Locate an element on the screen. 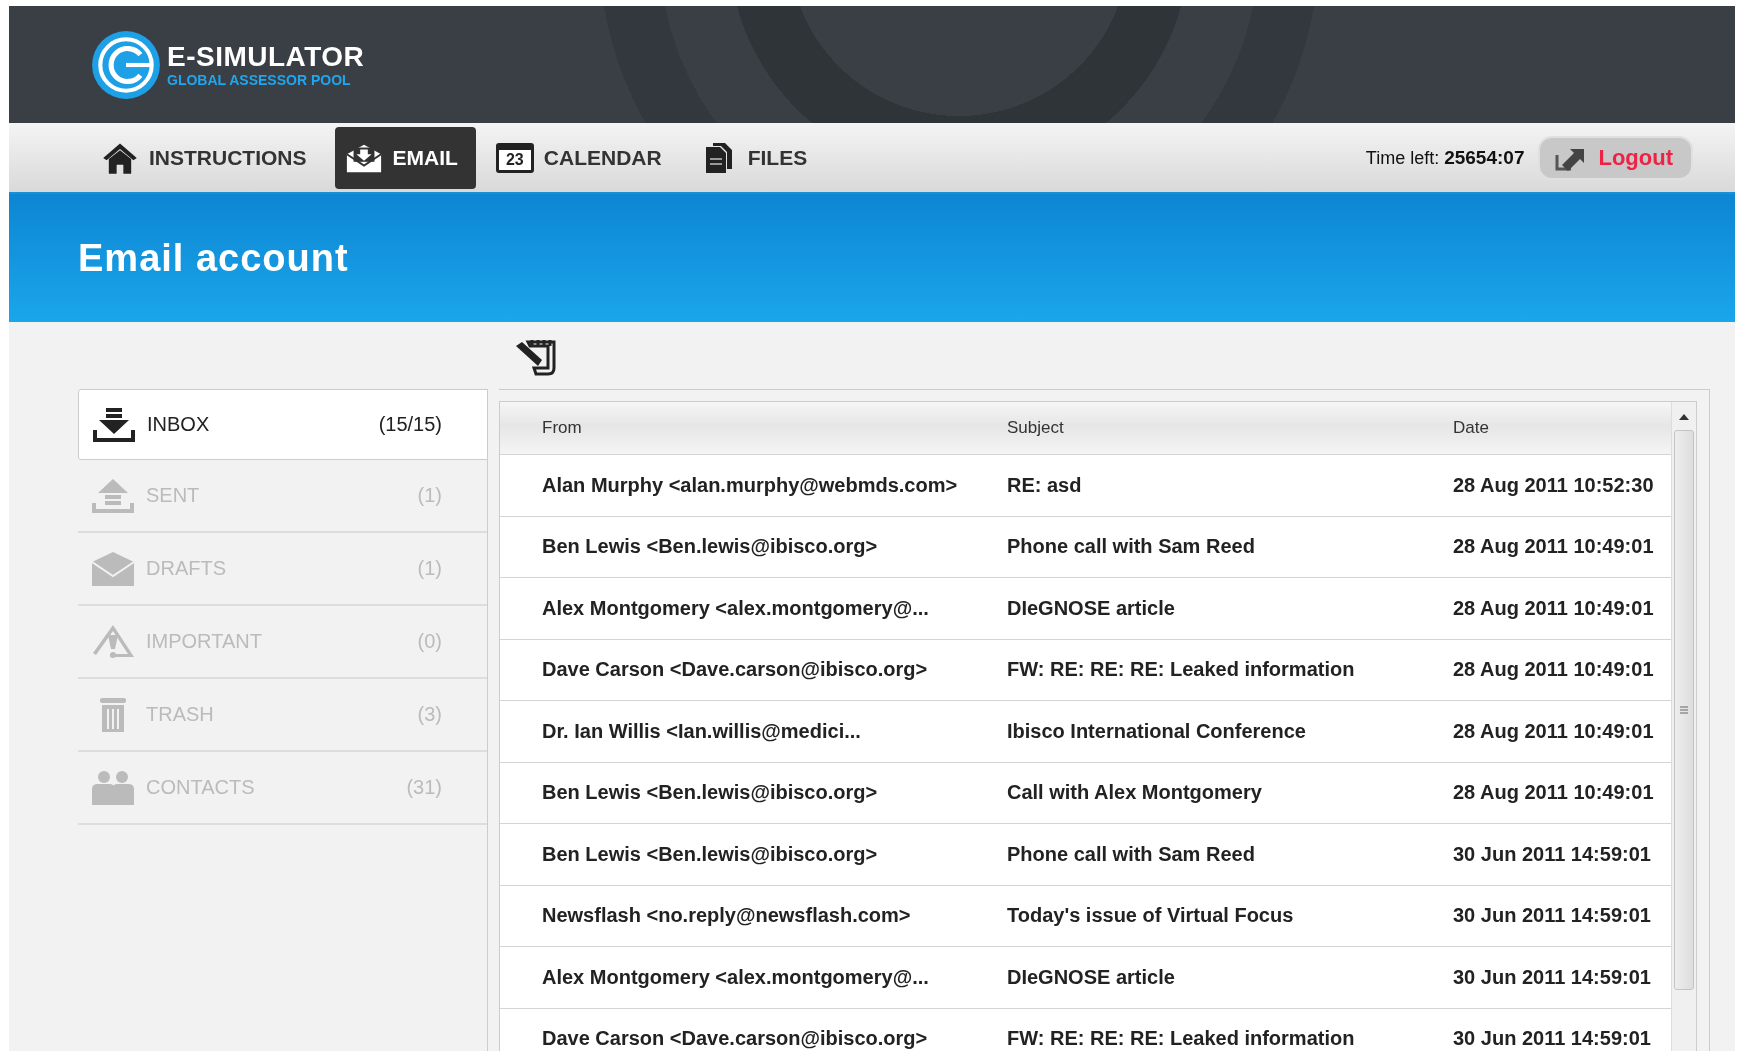 This screenshot has width=1739, height=1051. logo-title: E-SIMULATOR is located at coordinates (266, 56).